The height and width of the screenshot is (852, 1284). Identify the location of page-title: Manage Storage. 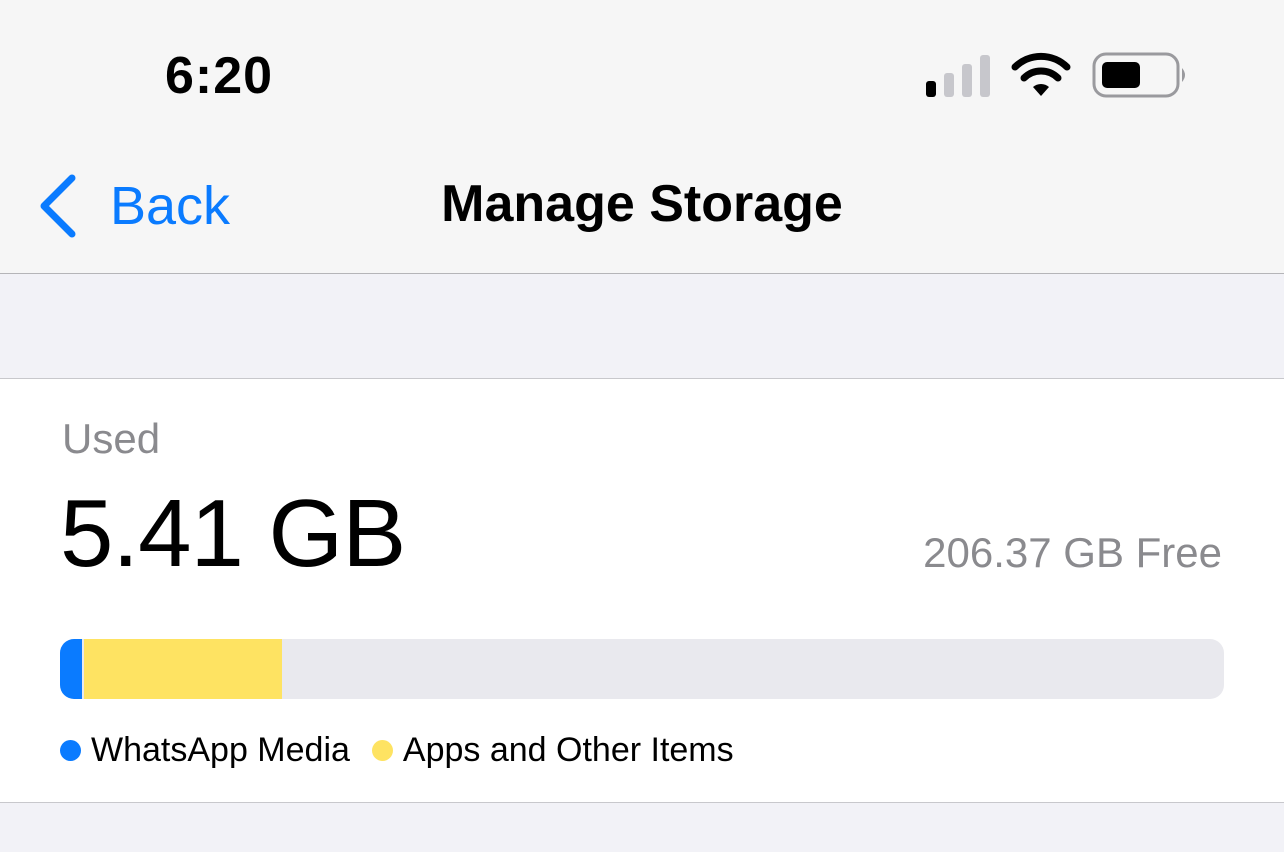
(642, 204).